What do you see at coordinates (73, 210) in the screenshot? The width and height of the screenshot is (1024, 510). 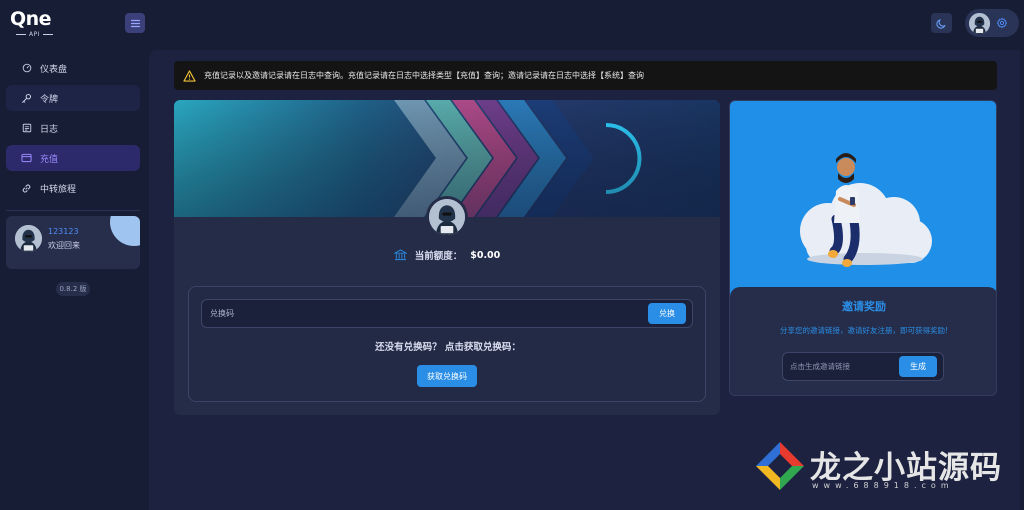 I see `sidebar-divider` at bounding box center [73, 210].